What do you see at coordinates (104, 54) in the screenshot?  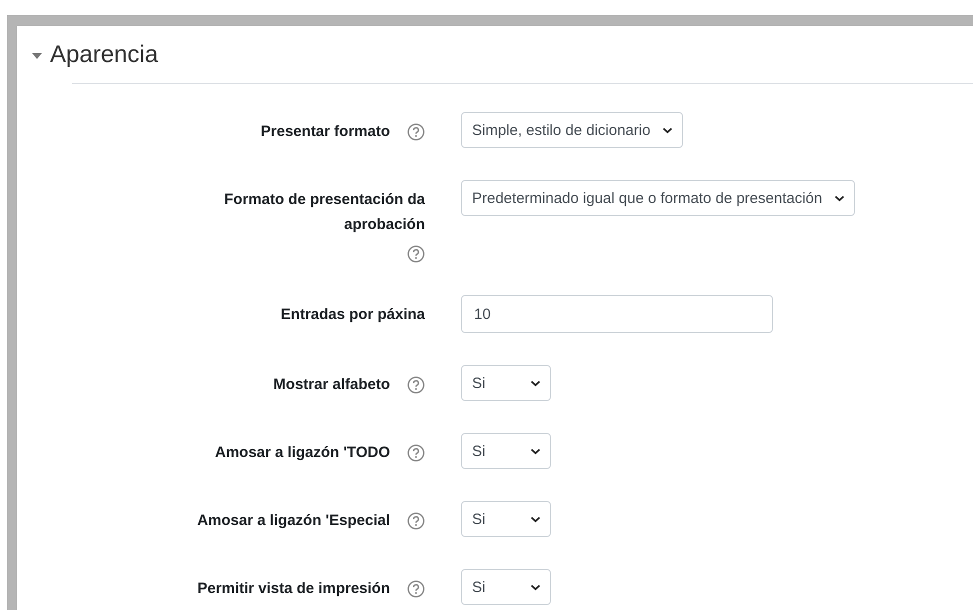 I see `section-title: Aparencia` at bounding box center [104, 54].